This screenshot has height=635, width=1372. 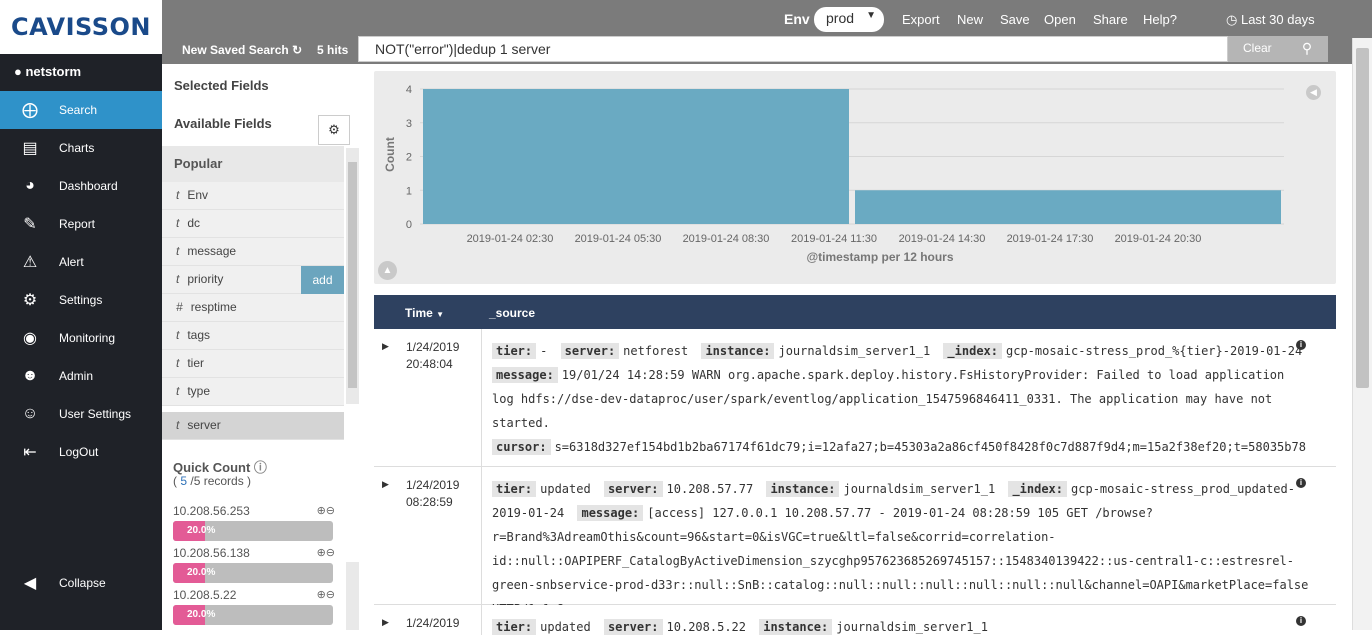 What do you see at coordinates (1313, 92) in the screenshot?
I see `chart-collapse-icon: ◀` at bounding box center [1313, 92].